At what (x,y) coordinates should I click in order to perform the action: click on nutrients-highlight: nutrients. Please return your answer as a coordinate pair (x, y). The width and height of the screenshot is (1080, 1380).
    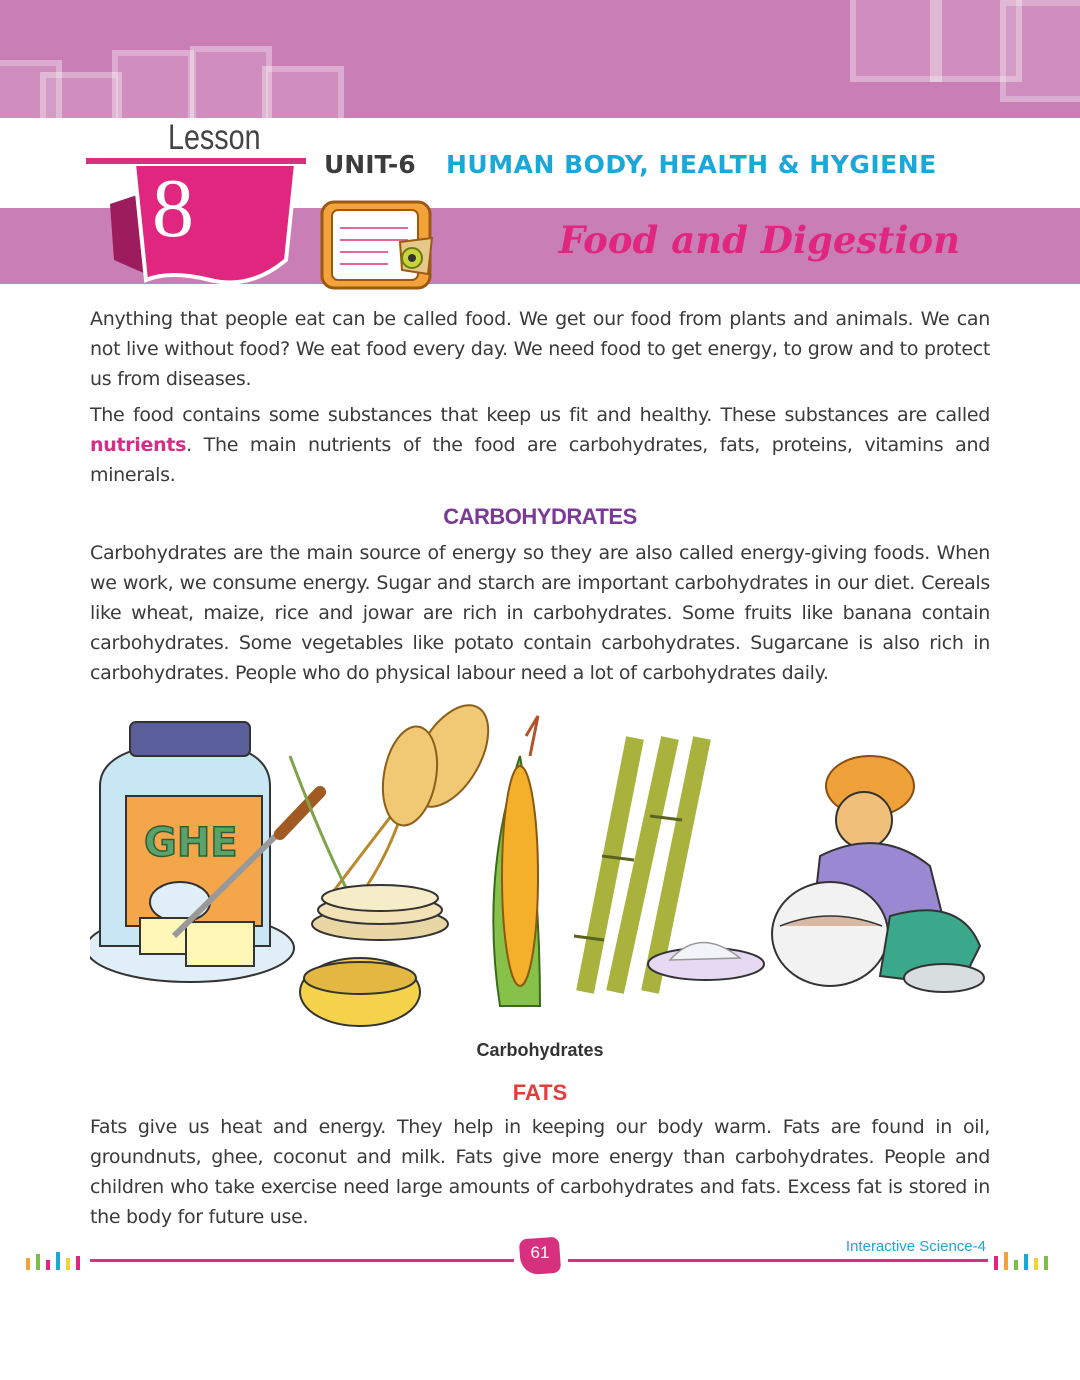
    Looking at the image, I should click on (138, 445).